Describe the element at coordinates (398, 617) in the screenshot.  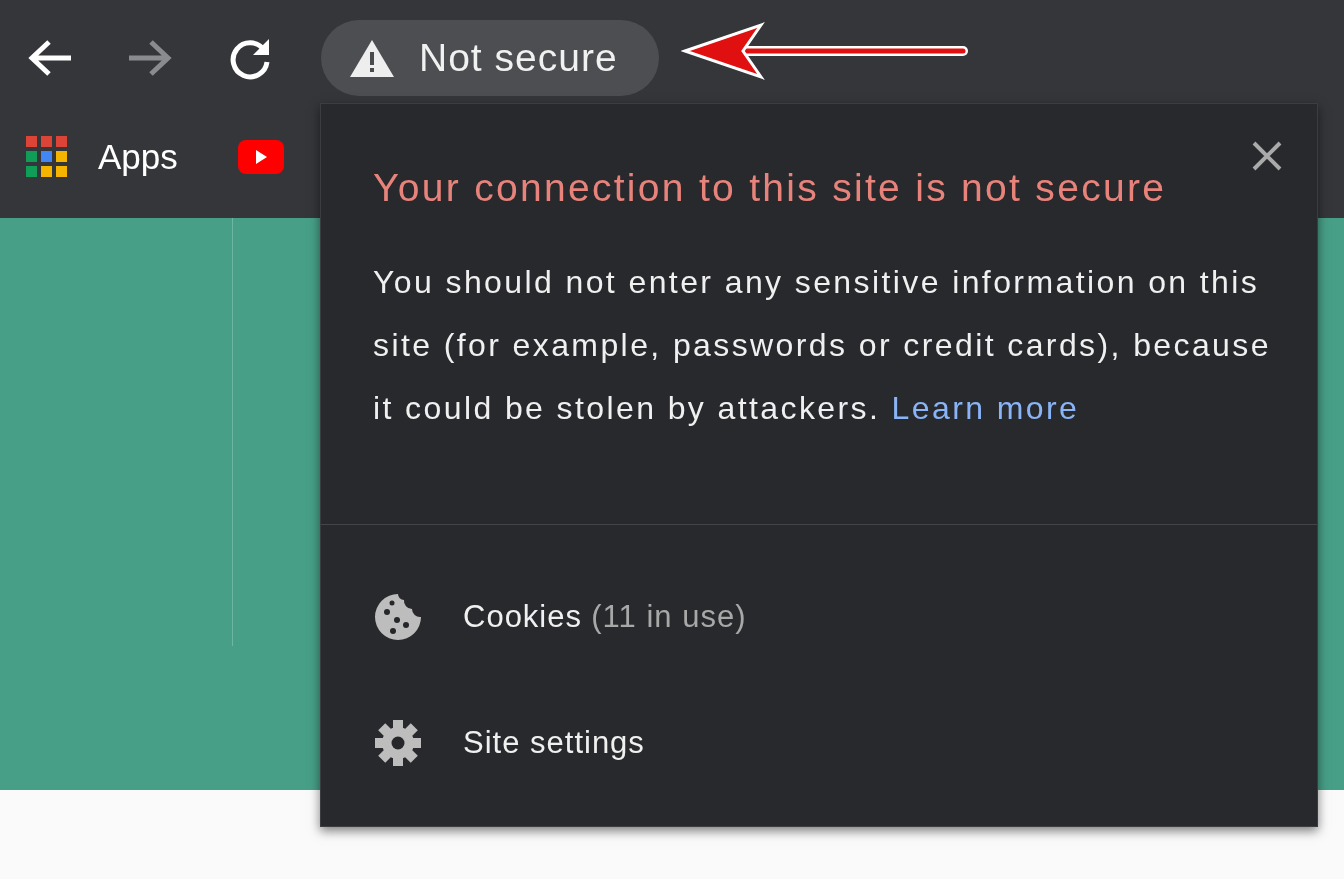
I see `cookie-icon` at that location.